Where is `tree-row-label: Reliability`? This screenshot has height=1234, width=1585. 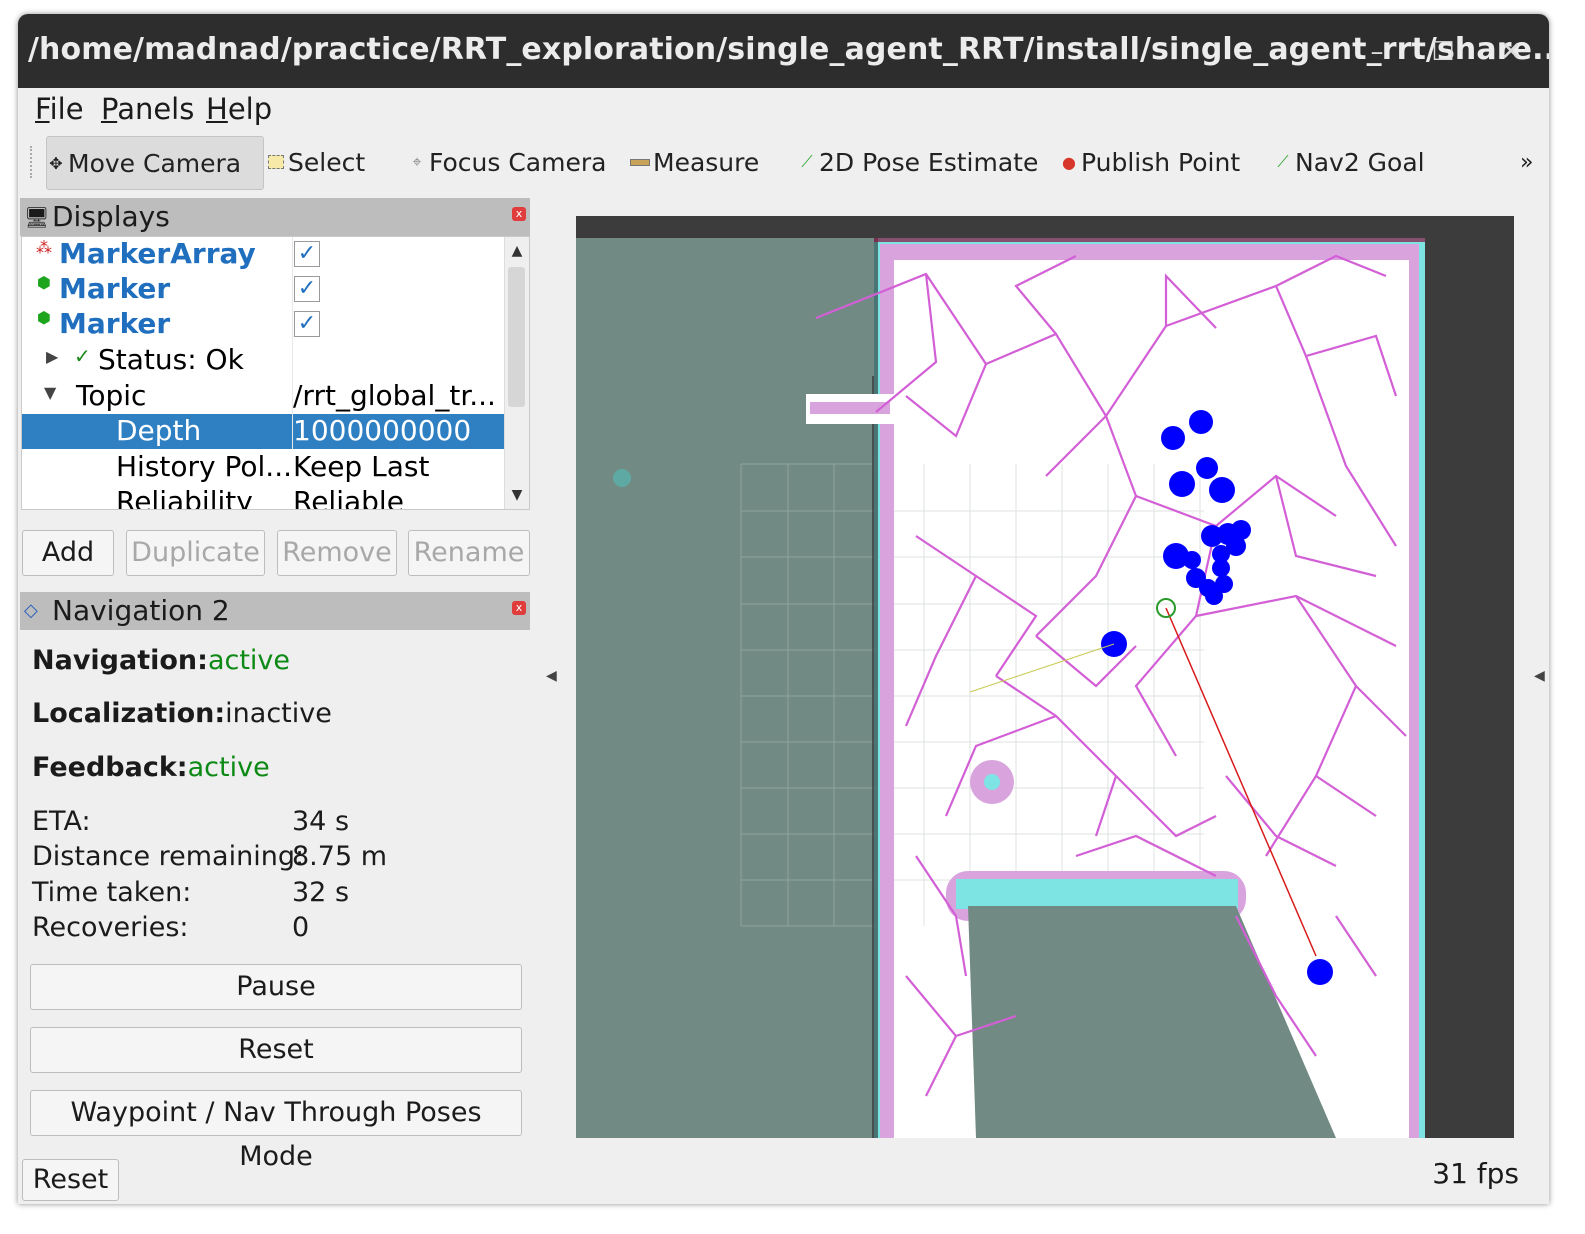
tree-row-label: Reliability is located at coordinates (184, 497).